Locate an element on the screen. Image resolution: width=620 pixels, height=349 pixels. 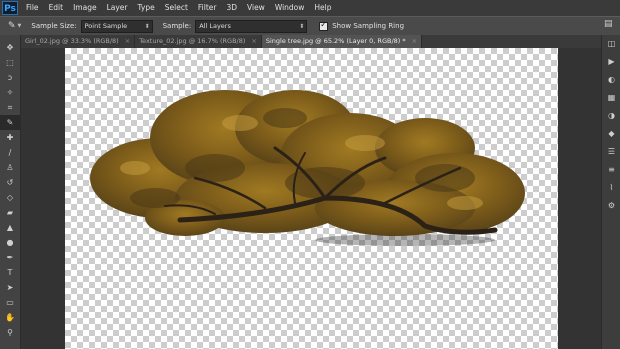
show-sampling-ring-checkbox is located at coordinates (324, 25).